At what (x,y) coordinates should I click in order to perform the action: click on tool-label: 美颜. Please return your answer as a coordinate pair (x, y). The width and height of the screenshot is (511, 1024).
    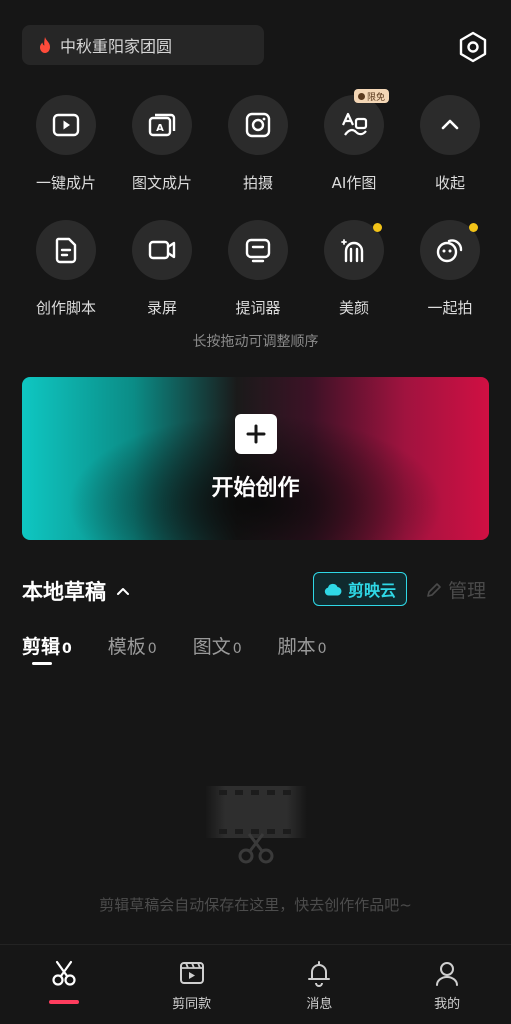
    Looking at the image, I should click on (353, 308).